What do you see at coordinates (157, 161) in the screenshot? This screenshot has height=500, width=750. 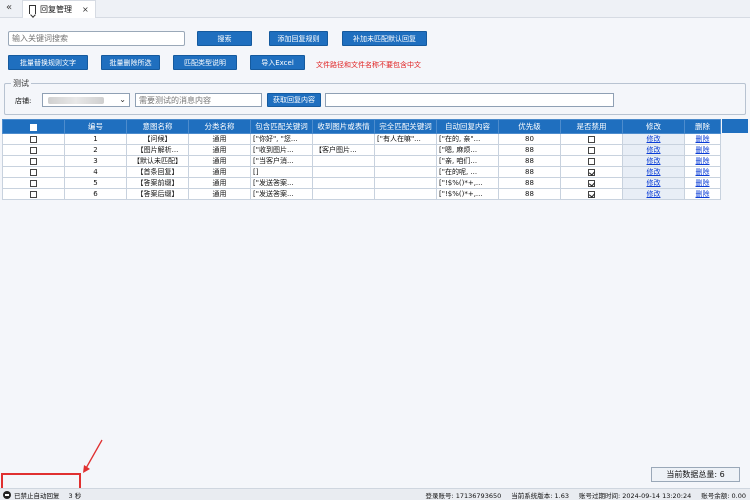 I see `cell-intent: 【默认未匹配】` at bounding box center [157, 161].